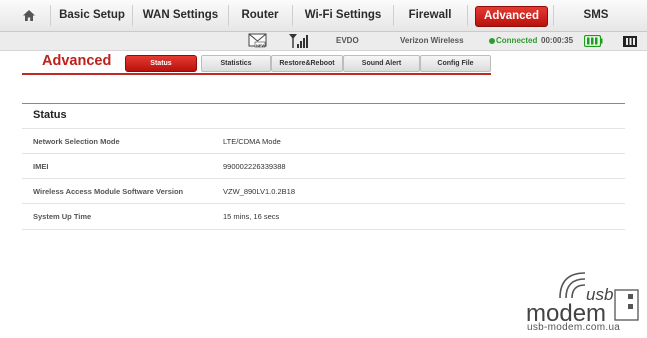 Image resolution: width=647 pixels, height=338 pixels. I want to click on connection-timer: 00:00:35, so click(557, 40).